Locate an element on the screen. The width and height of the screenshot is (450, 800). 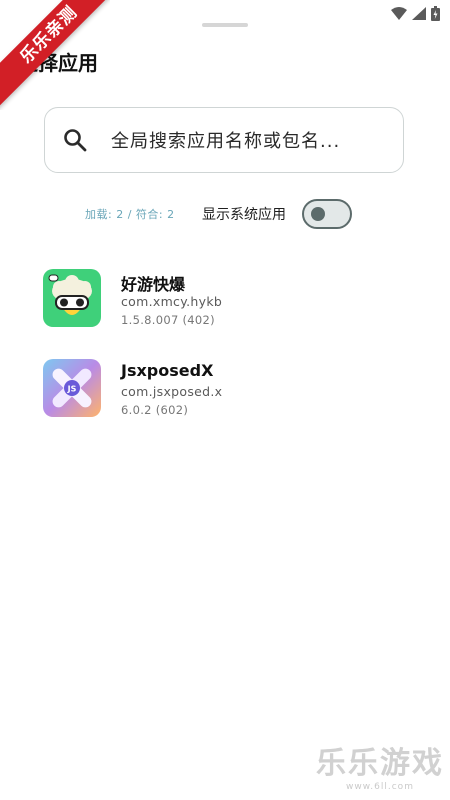
show-system-apps-toggle is located at coordinates (327, 214).